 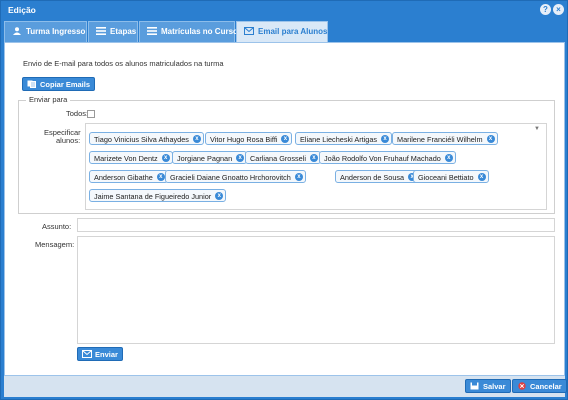 I want to click on student-tag: Anderson de Sousax, so click(x=377, y=176).